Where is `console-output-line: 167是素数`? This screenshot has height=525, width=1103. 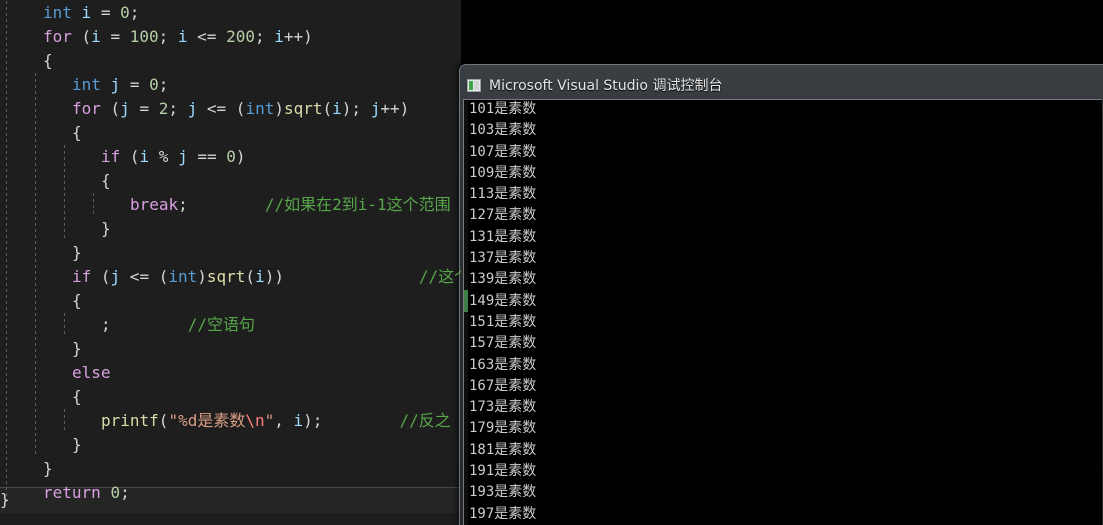 console-output-line: 167是素数 is located at coordinates (503, 385).